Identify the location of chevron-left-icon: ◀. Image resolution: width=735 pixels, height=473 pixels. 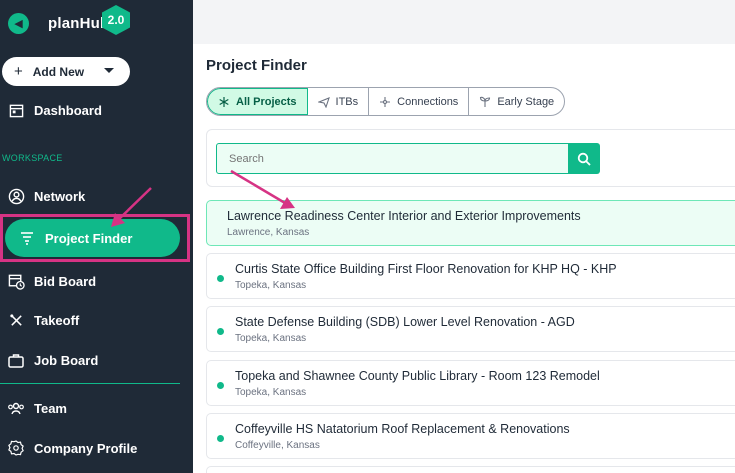
(18, 24).